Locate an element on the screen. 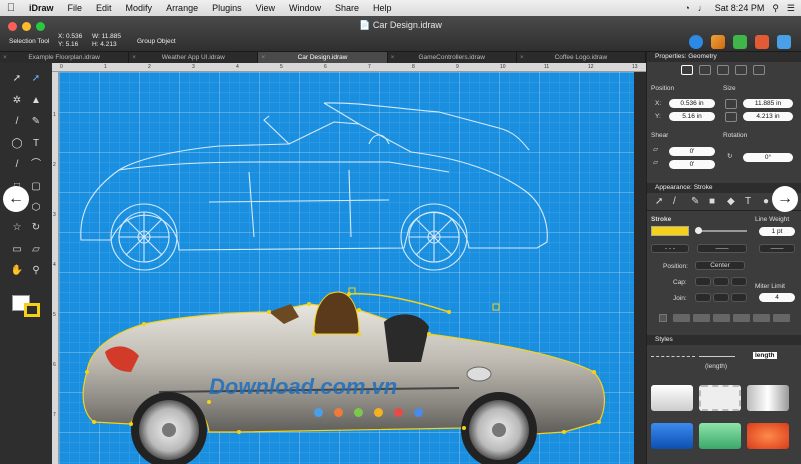 This screenshot has height=464, width=801. layers-icon is located at coordinates (784, 42).